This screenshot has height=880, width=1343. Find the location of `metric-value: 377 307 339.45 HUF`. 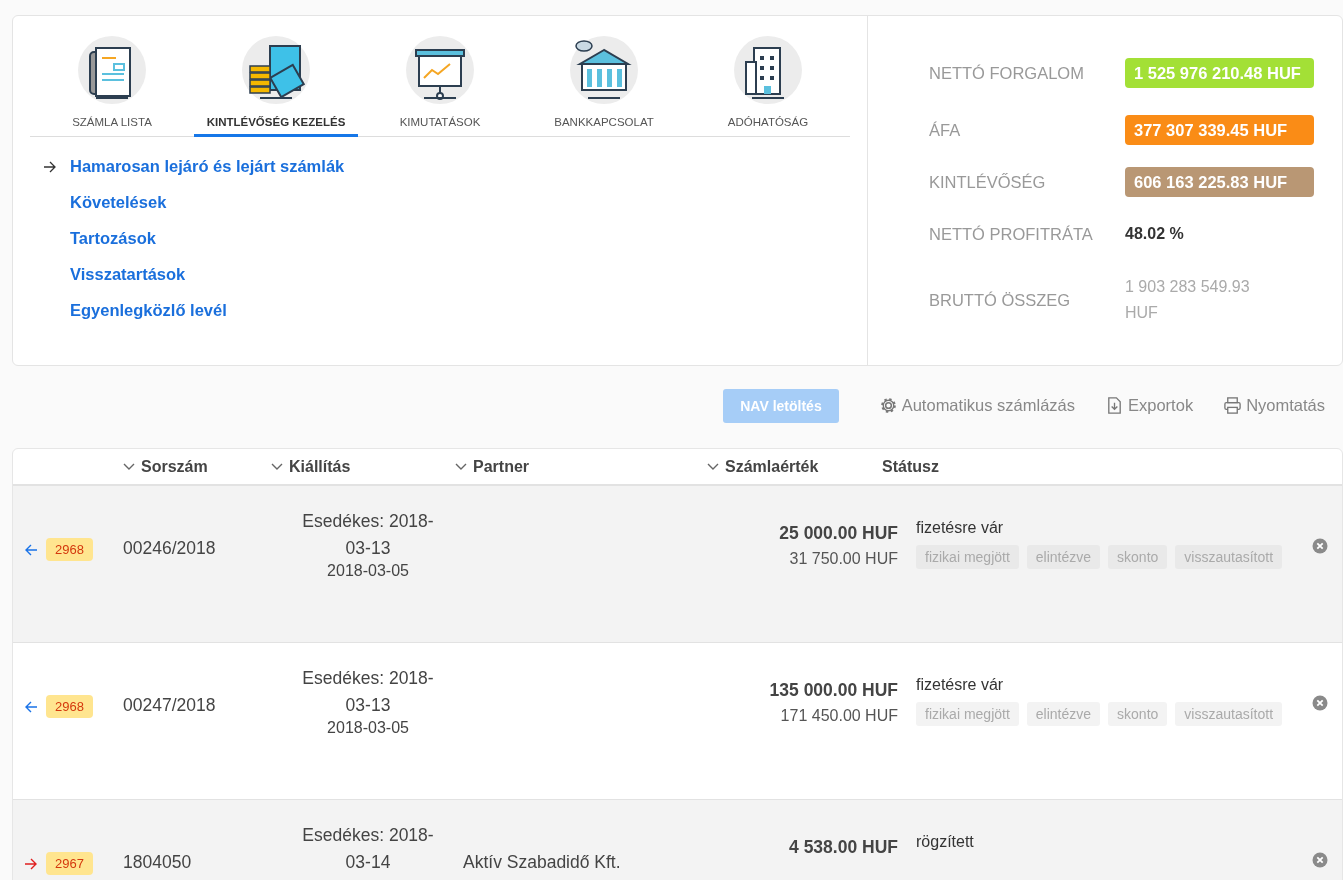

metric-value: 377 307 339.45 HUF is located at coordinates (1219, 130).